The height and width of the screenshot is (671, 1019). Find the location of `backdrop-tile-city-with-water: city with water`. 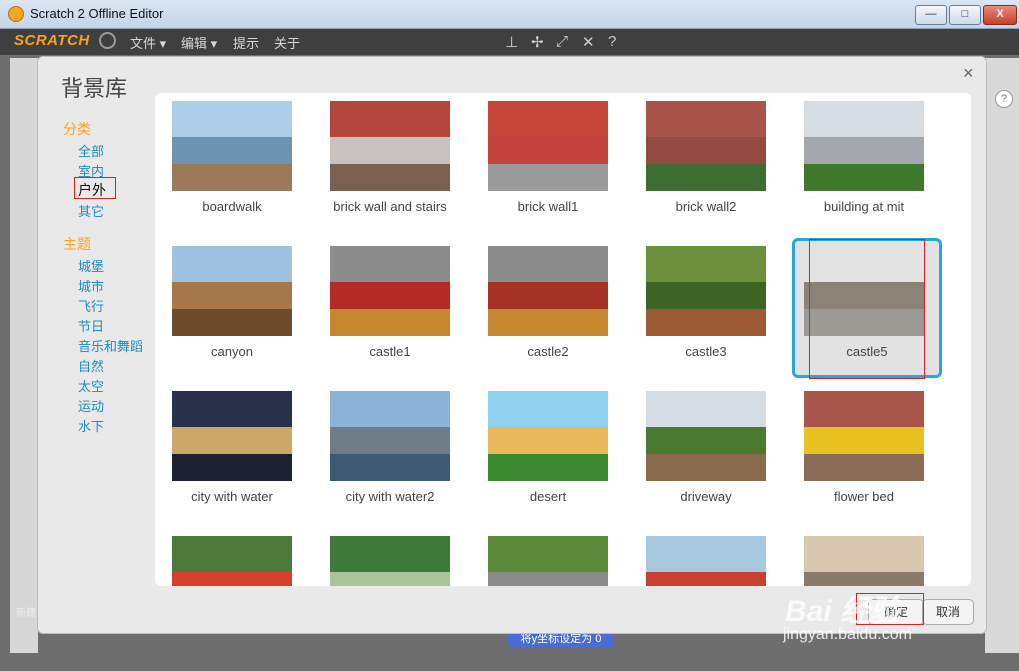

backdrop-tile-city-with-water: city with water is located at coordinates (235, 453).